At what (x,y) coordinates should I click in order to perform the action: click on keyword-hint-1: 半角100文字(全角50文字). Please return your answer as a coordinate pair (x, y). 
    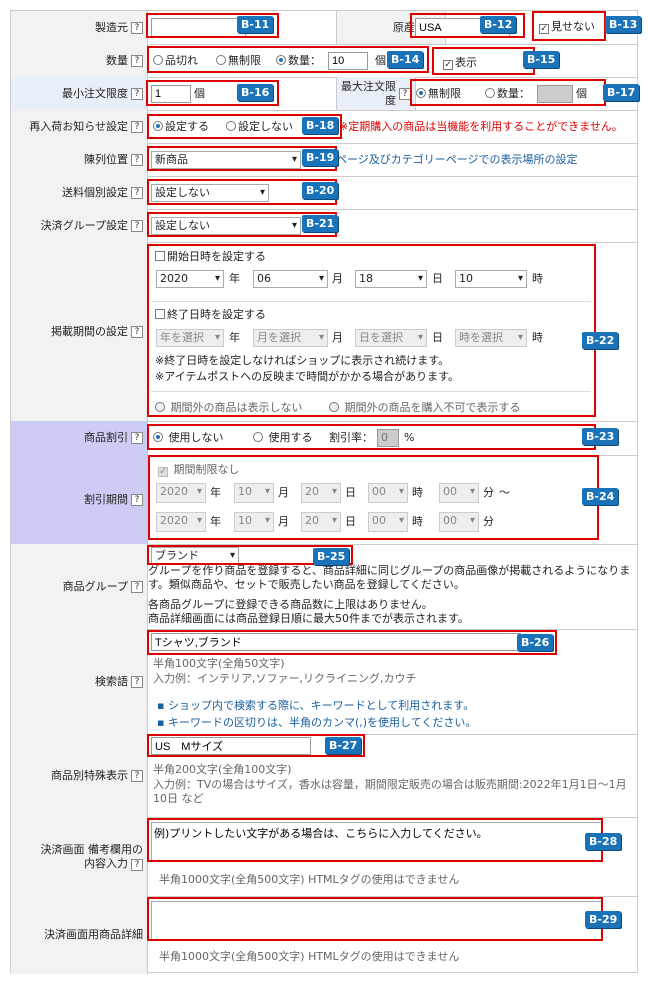
    Looking at the image, I should click on (219, 663).